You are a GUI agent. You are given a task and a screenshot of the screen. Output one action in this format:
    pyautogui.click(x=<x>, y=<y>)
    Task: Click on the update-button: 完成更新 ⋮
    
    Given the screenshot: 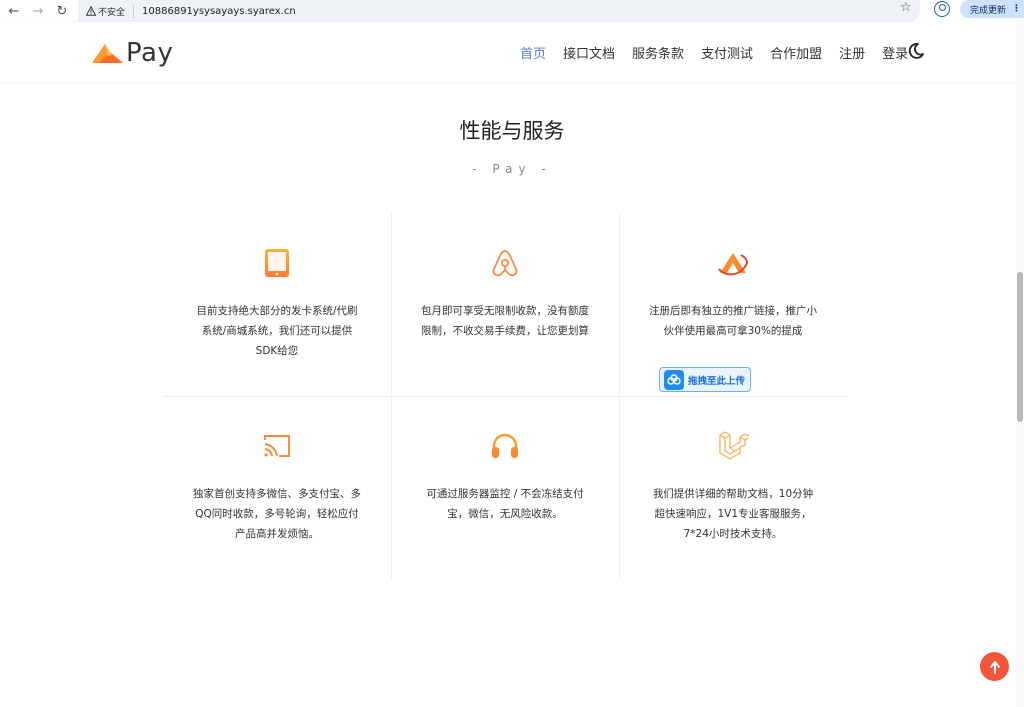 What is the action you would take?
    pyautogui.click(x=992, y=9)
    